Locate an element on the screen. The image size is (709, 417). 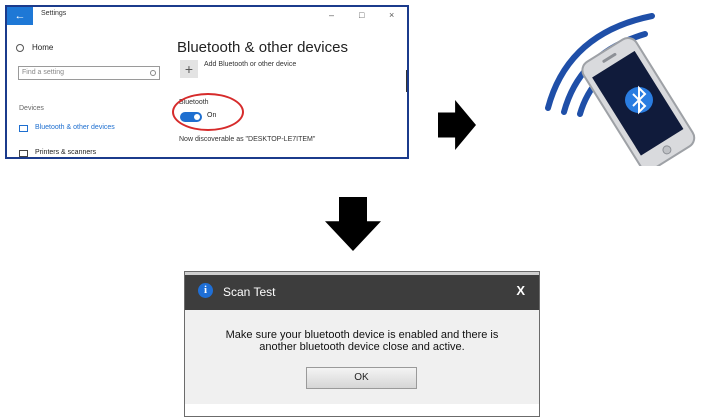
ok-button: OK is located at coordinates (361, 378).